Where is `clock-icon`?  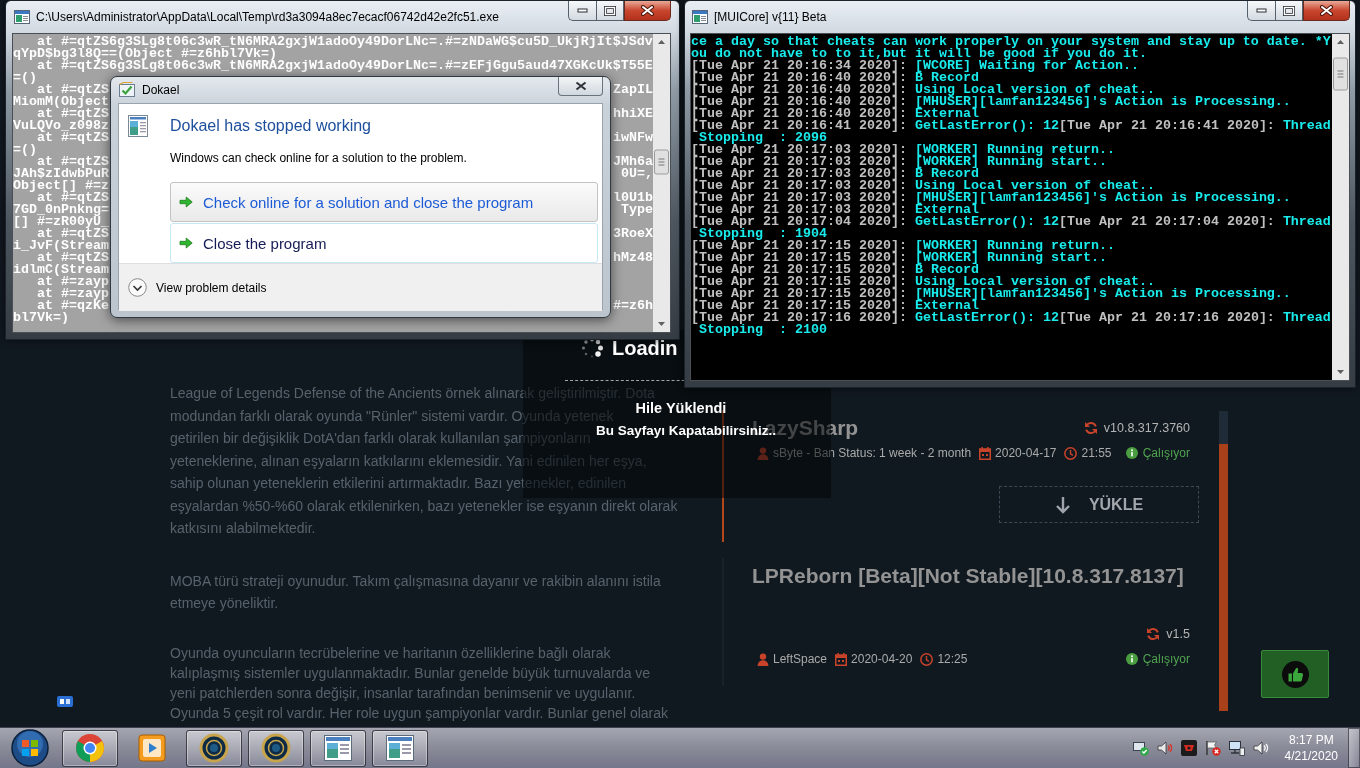 clock-icon is located at coordinates (927, 659).